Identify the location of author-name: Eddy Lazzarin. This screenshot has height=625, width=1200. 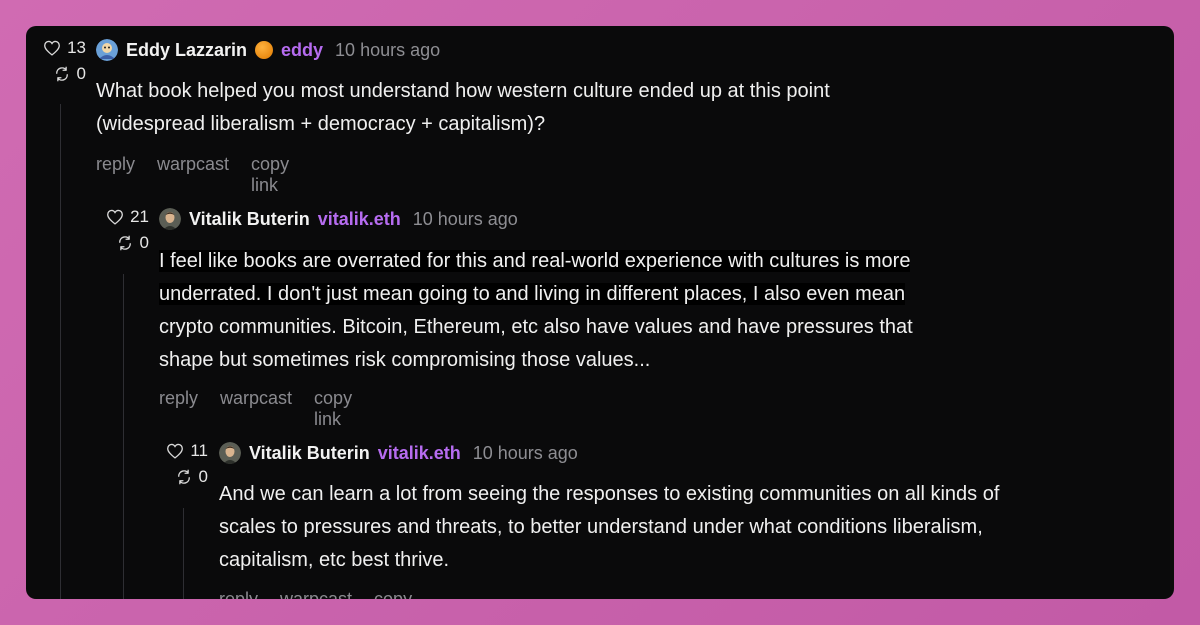
(186, 50).